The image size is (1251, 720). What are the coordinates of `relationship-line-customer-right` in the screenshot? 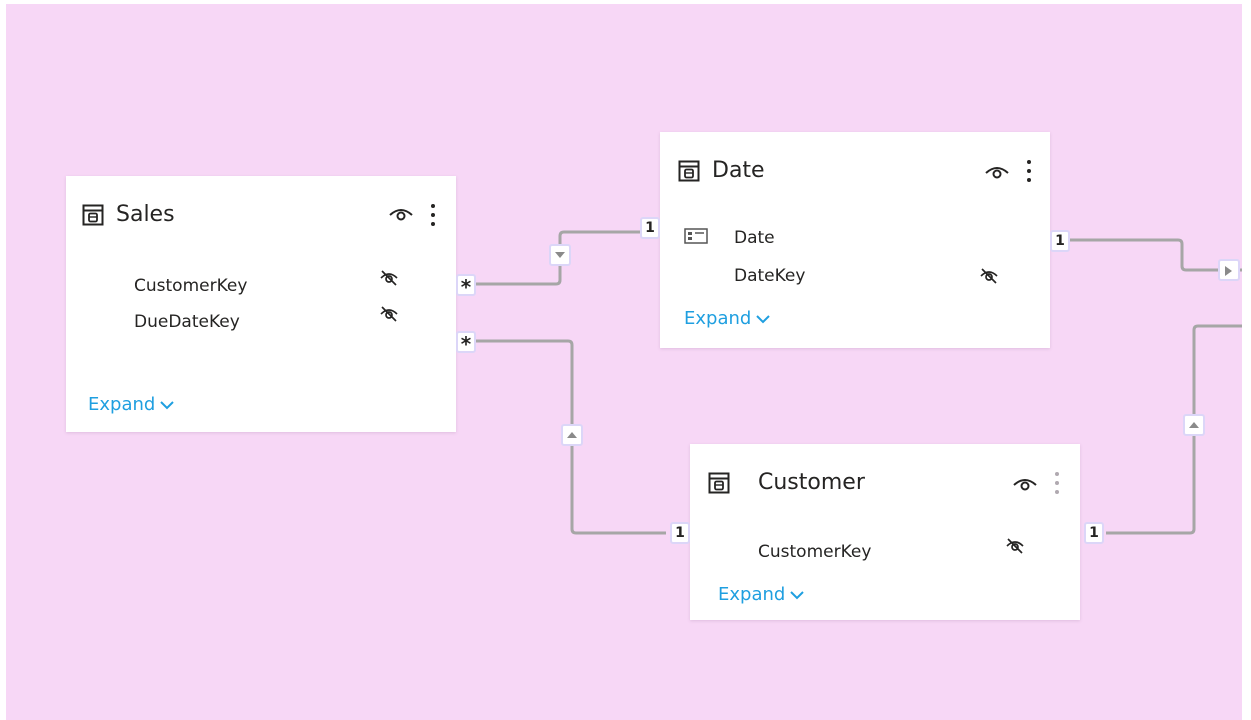 It's located at (1174, 429).